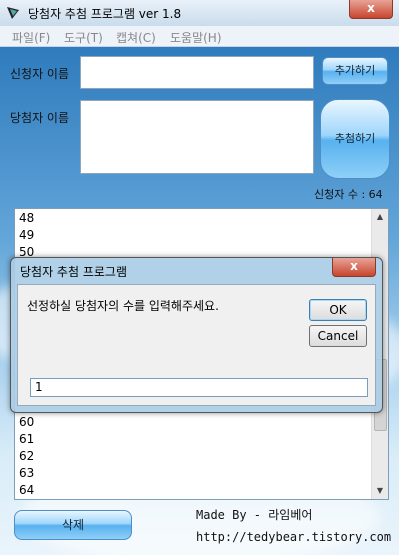  Describe the element at coordinates (73, 272) in the screenshot. I see `dialog-title: 당첨자 추첨 프로그램` at that location.